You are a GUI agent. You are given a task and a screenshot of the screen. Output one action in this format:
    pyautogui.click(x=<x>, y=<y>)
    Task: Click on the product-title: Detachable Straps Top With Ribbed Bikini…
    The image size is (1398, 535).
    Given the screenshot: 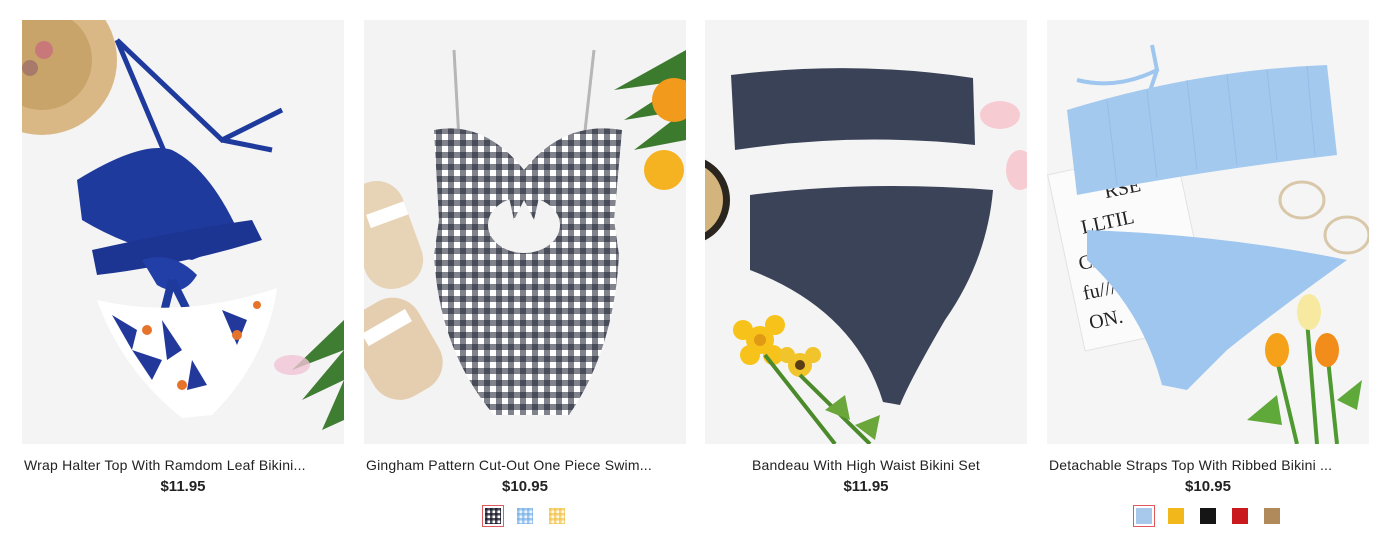 What is the action you would take?
    pyautogui.click(x=1208, y=465)
    